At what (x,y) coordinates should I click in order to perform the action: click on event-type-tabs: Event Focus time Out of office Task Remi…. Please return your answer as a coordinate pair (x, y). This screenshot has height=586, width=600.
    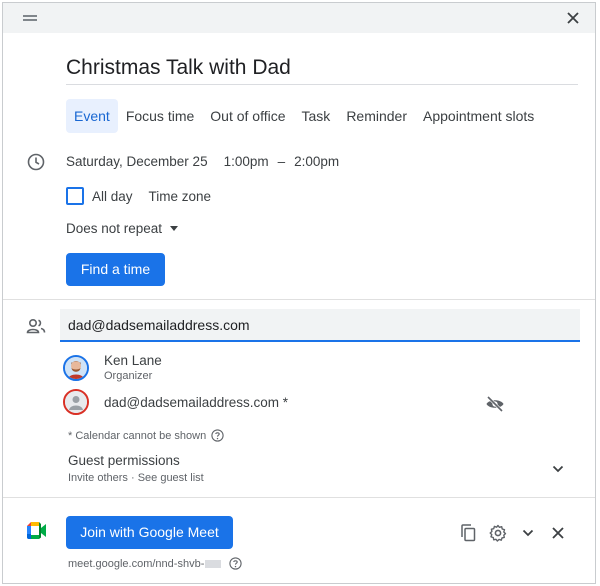
    Looking at the image, I should click on (304, 116).